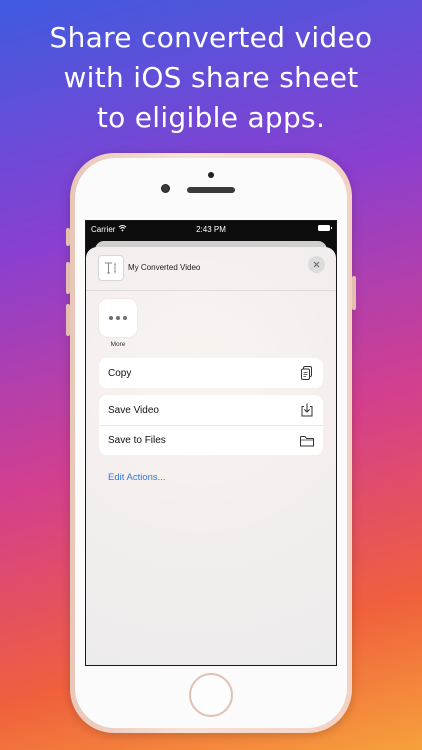 This screenshot has width=422, height=750. Describe the element at coordinates (211, 269) in the screenshot. I see `share-sheet-header: My Converted Video` at that location.